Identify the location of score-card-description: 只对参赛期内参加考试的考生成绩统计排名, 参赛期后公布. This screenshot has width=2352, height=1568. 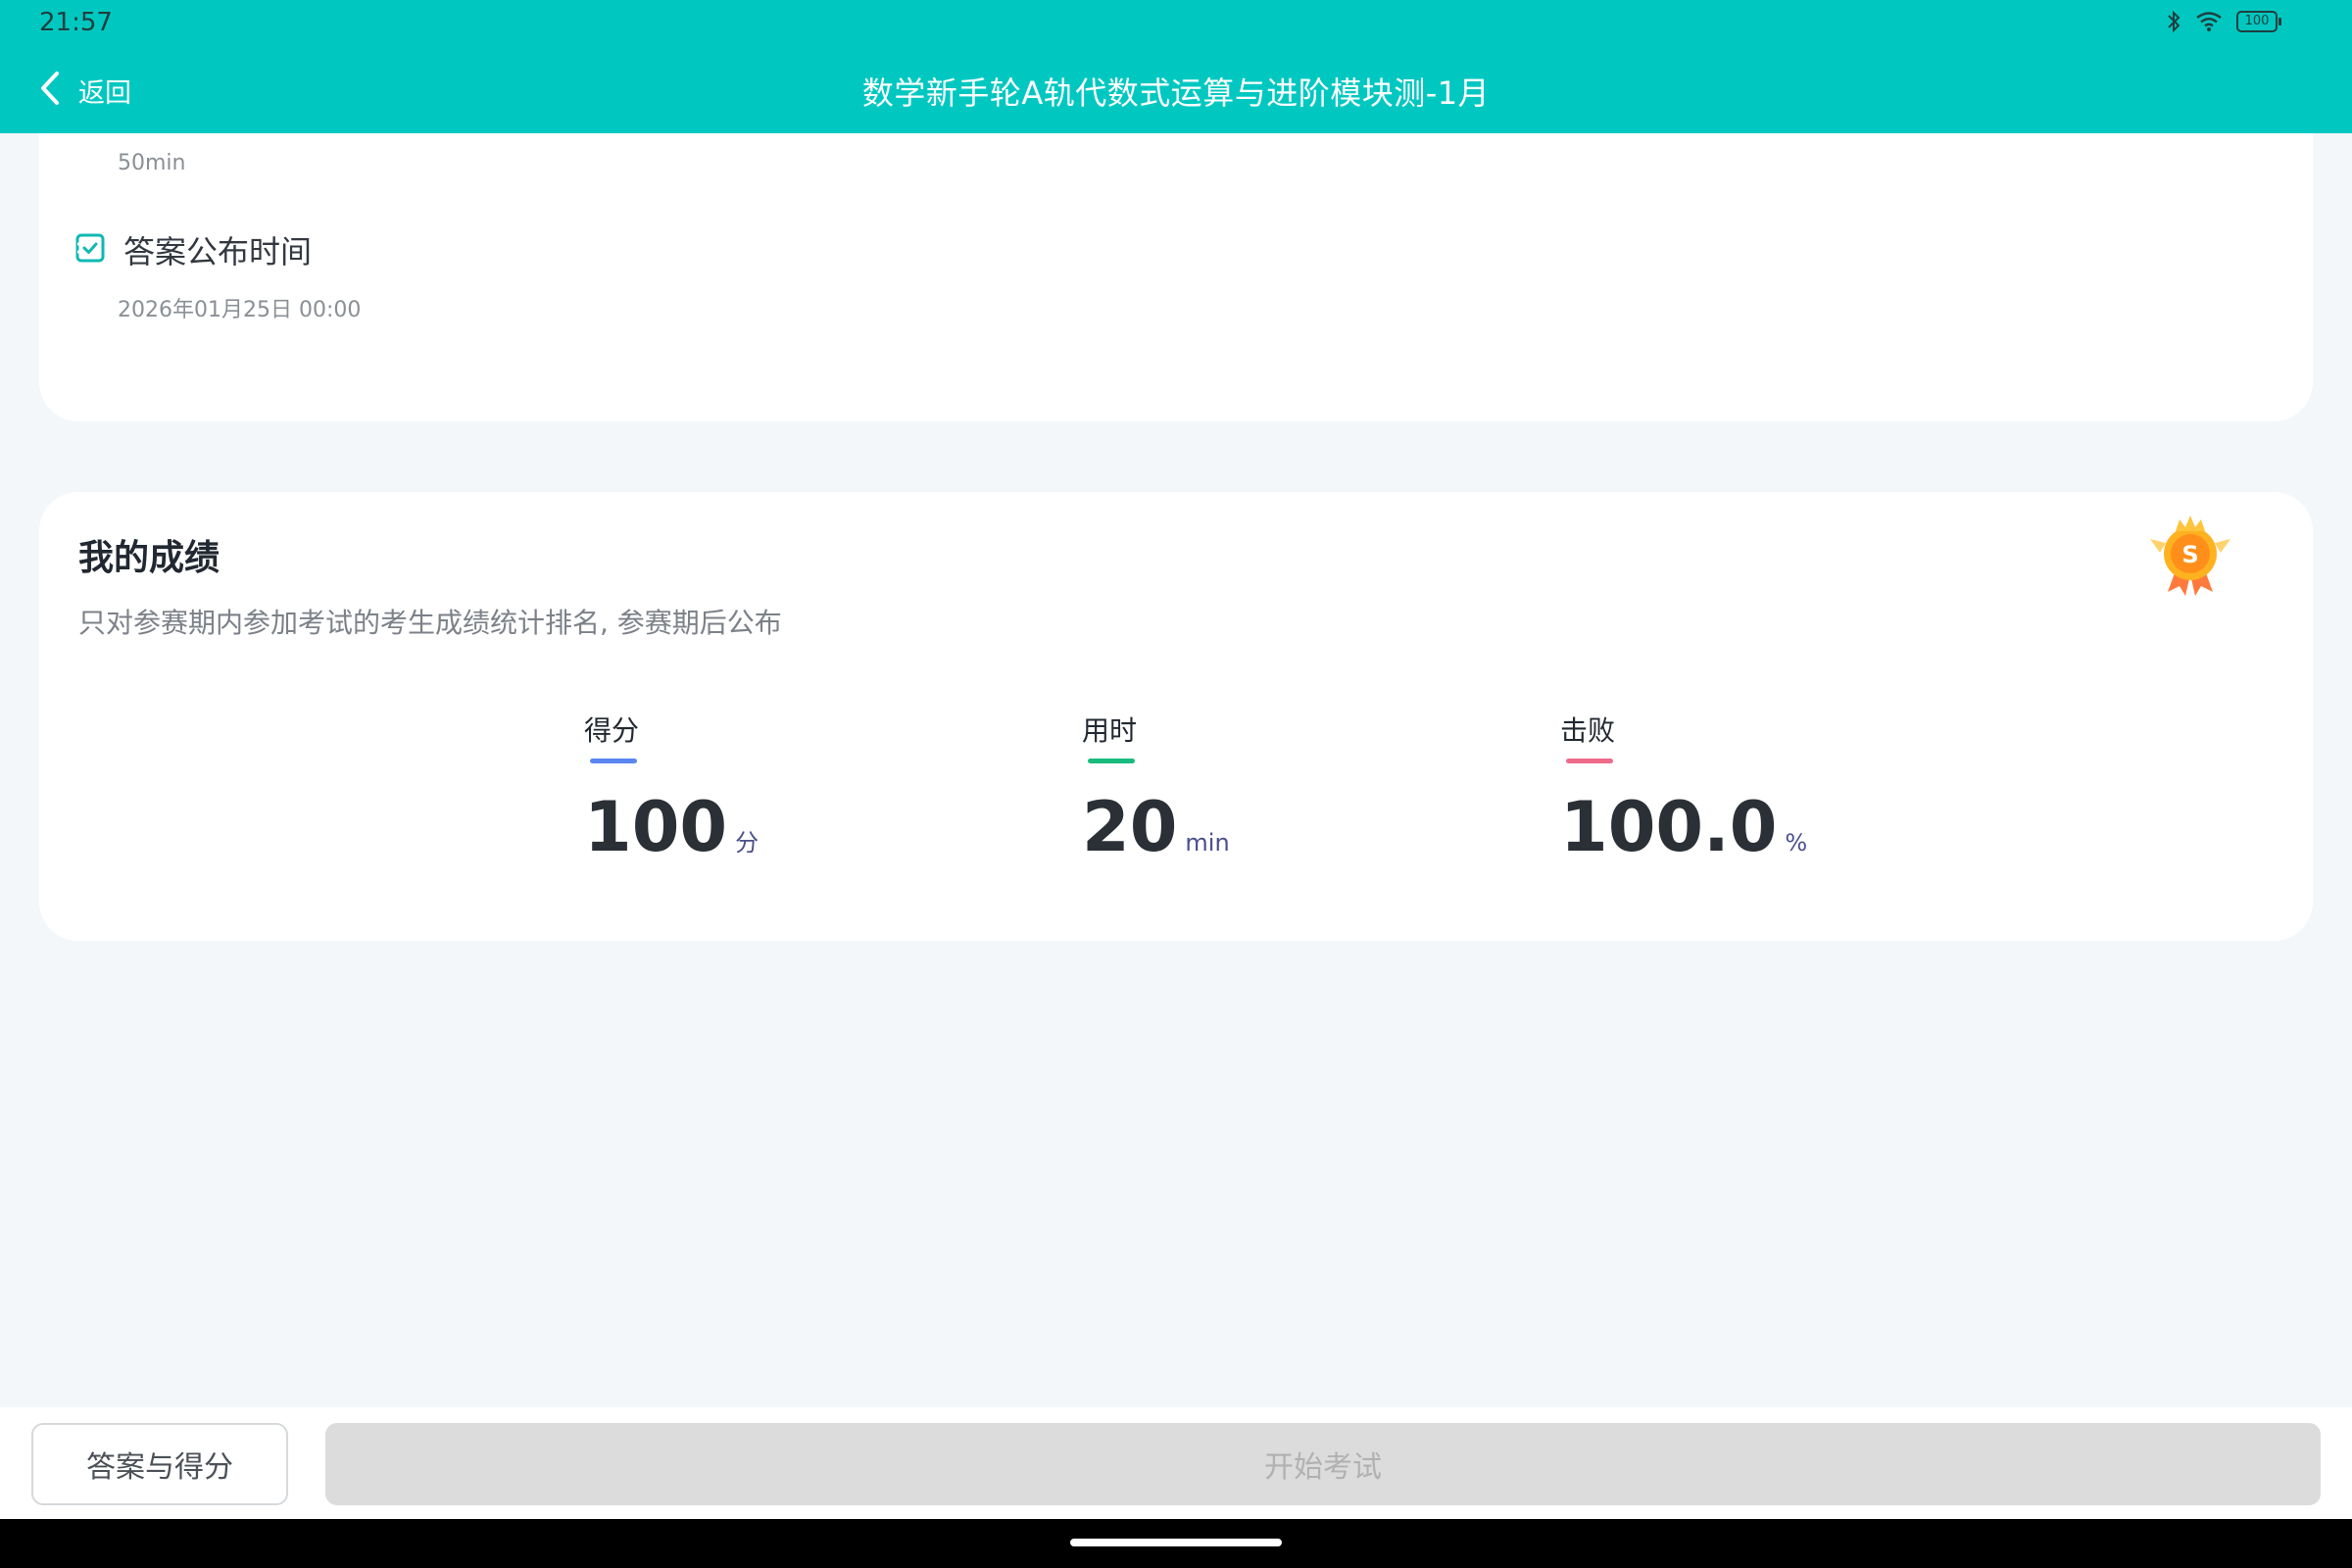
(430, 623).